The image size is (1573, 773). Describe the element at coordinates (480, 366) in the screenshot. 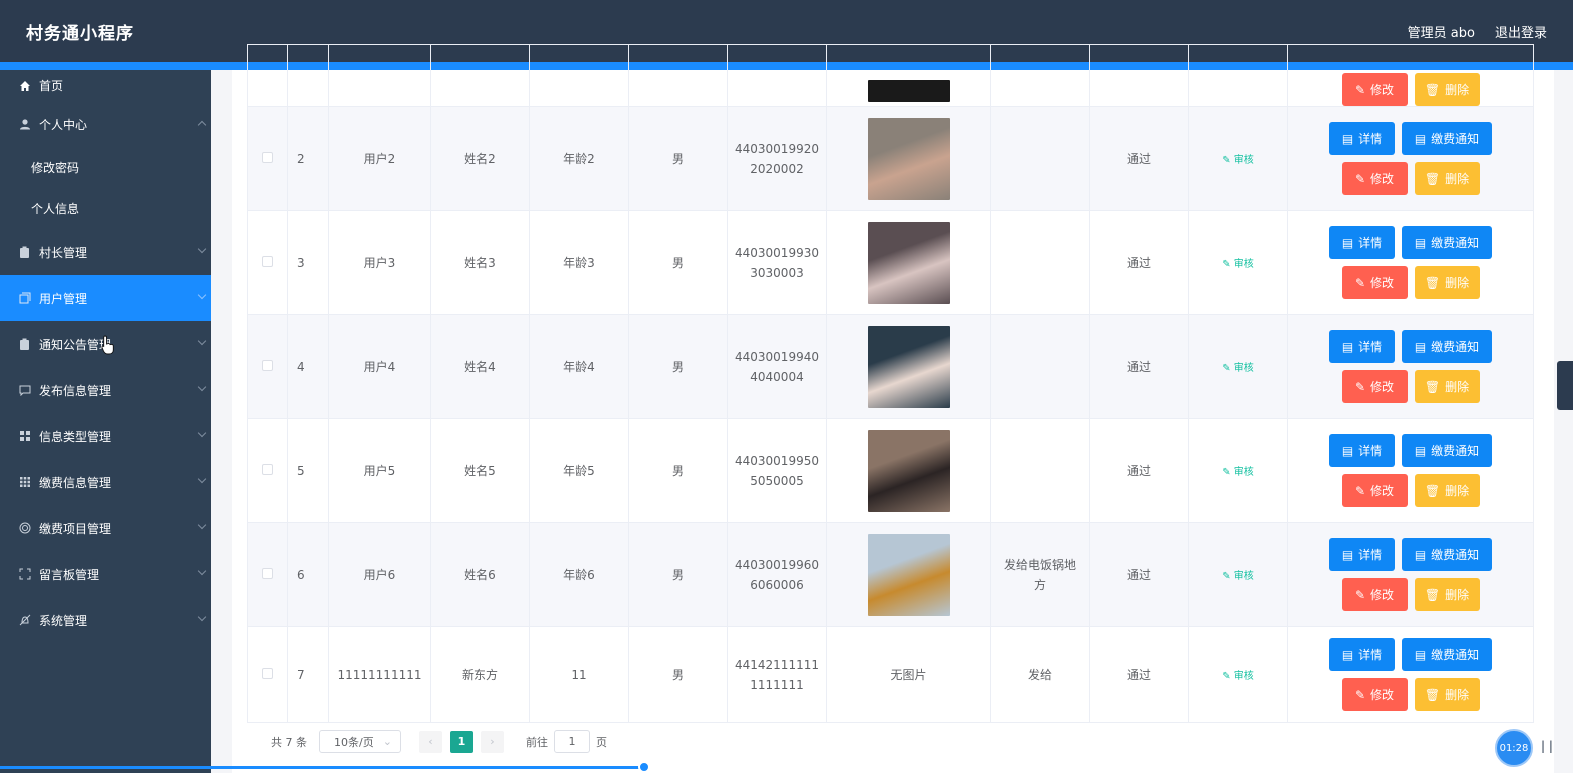

I see `name-cell: 姓名4` at that location.